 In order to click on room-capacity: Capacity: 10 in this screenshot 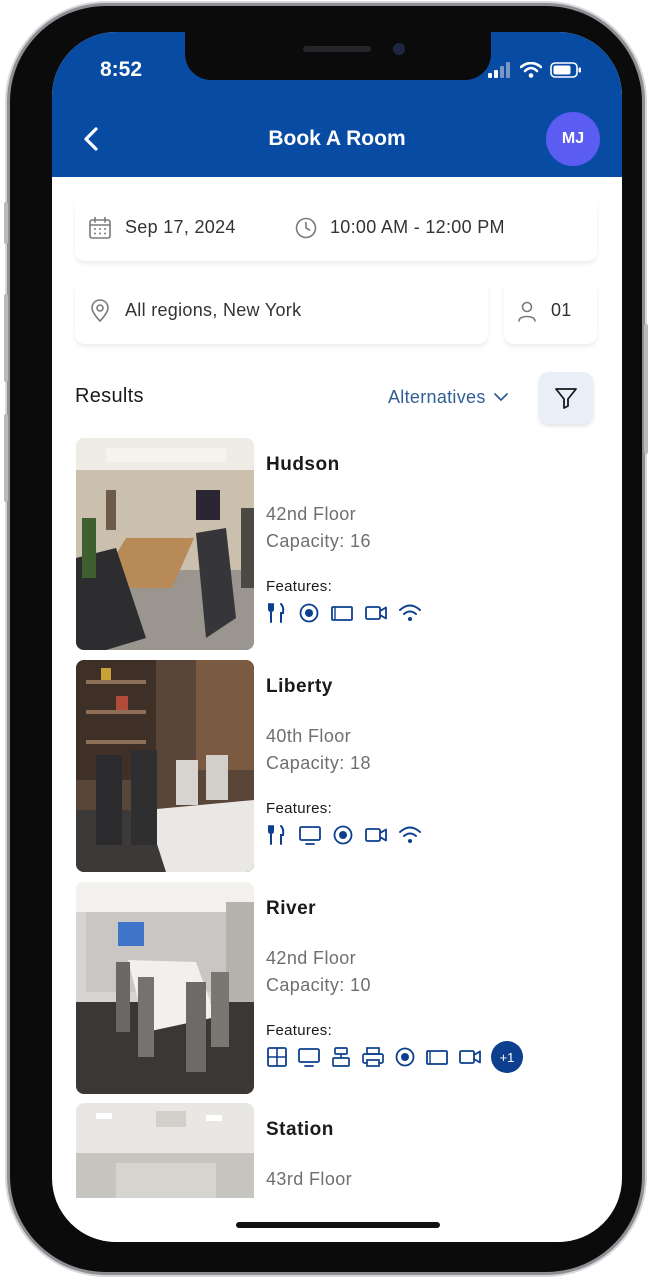, I will do `click(318, 985)`.